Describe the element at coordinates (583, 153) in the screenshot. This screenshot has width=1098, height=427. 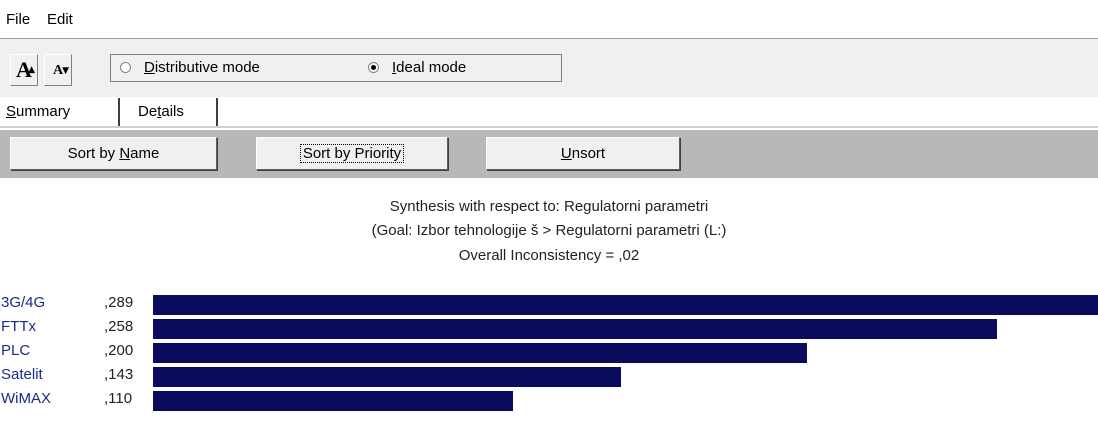
I see `unsort-button: Unsort` at that location.